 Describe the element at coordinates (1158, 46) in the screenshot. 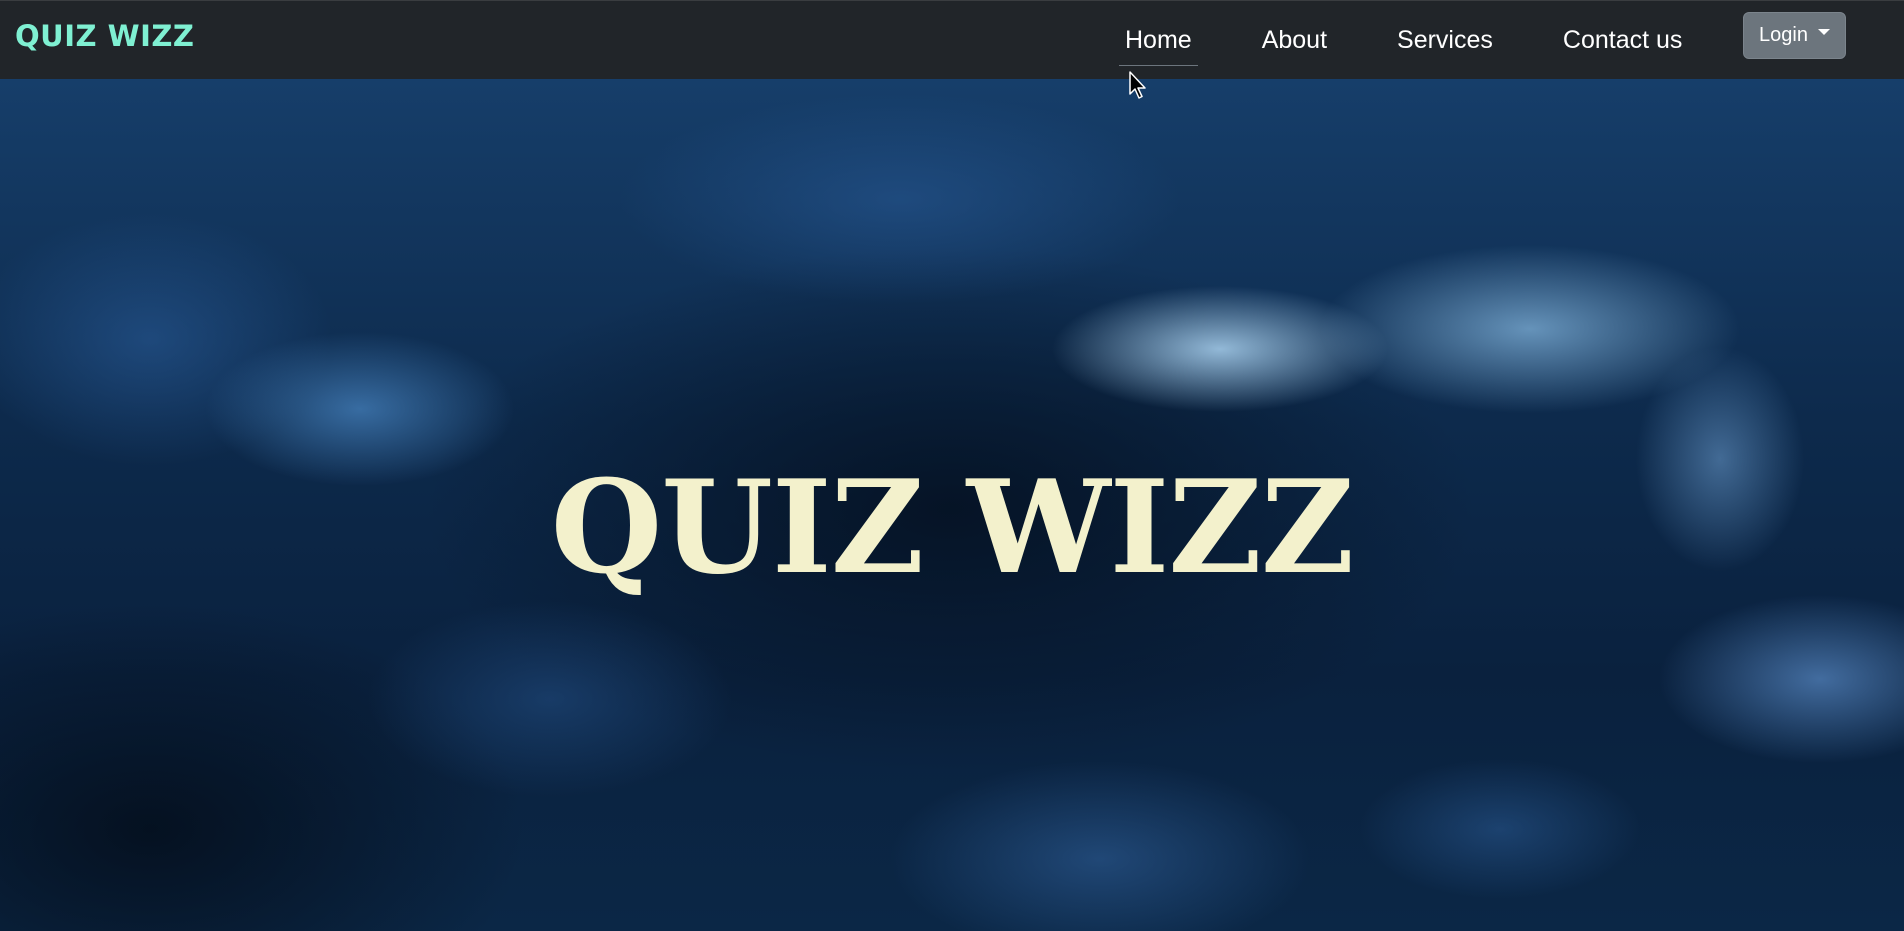

I see `nav-link-home: Home` at that location.